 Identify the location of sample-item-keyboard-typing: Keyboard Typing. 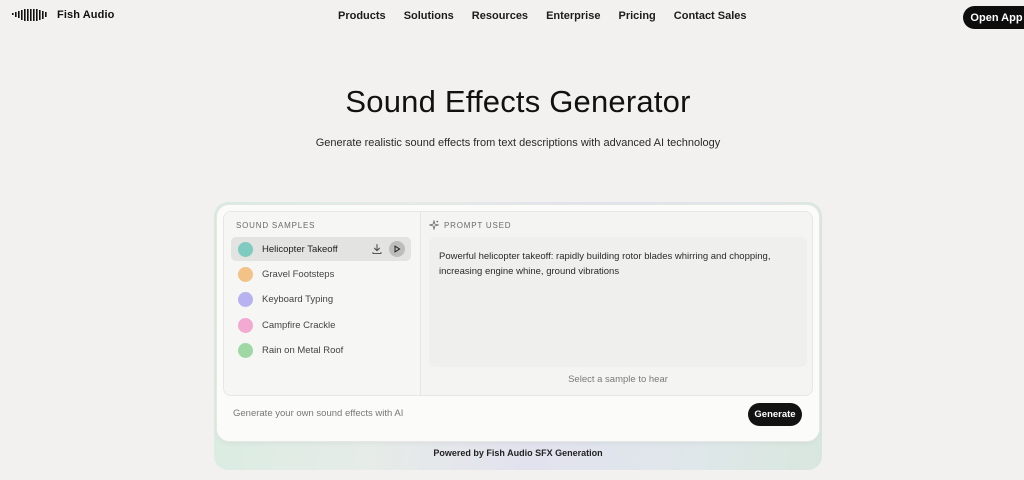
(321, 300).